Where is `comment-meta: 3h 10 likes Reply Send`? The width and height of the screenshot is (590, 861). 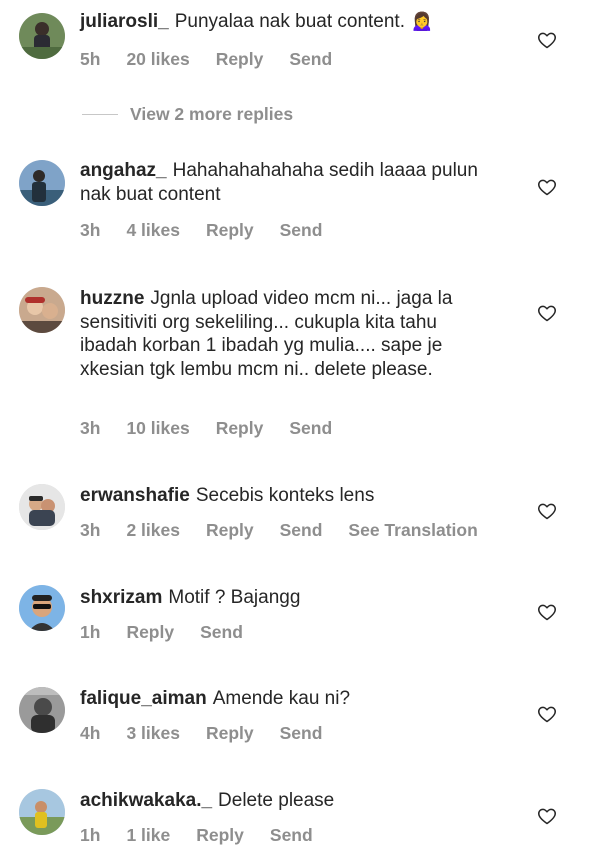 comment-meta: 3h 10 likes Reply Send is located at coordinates (219, 428).